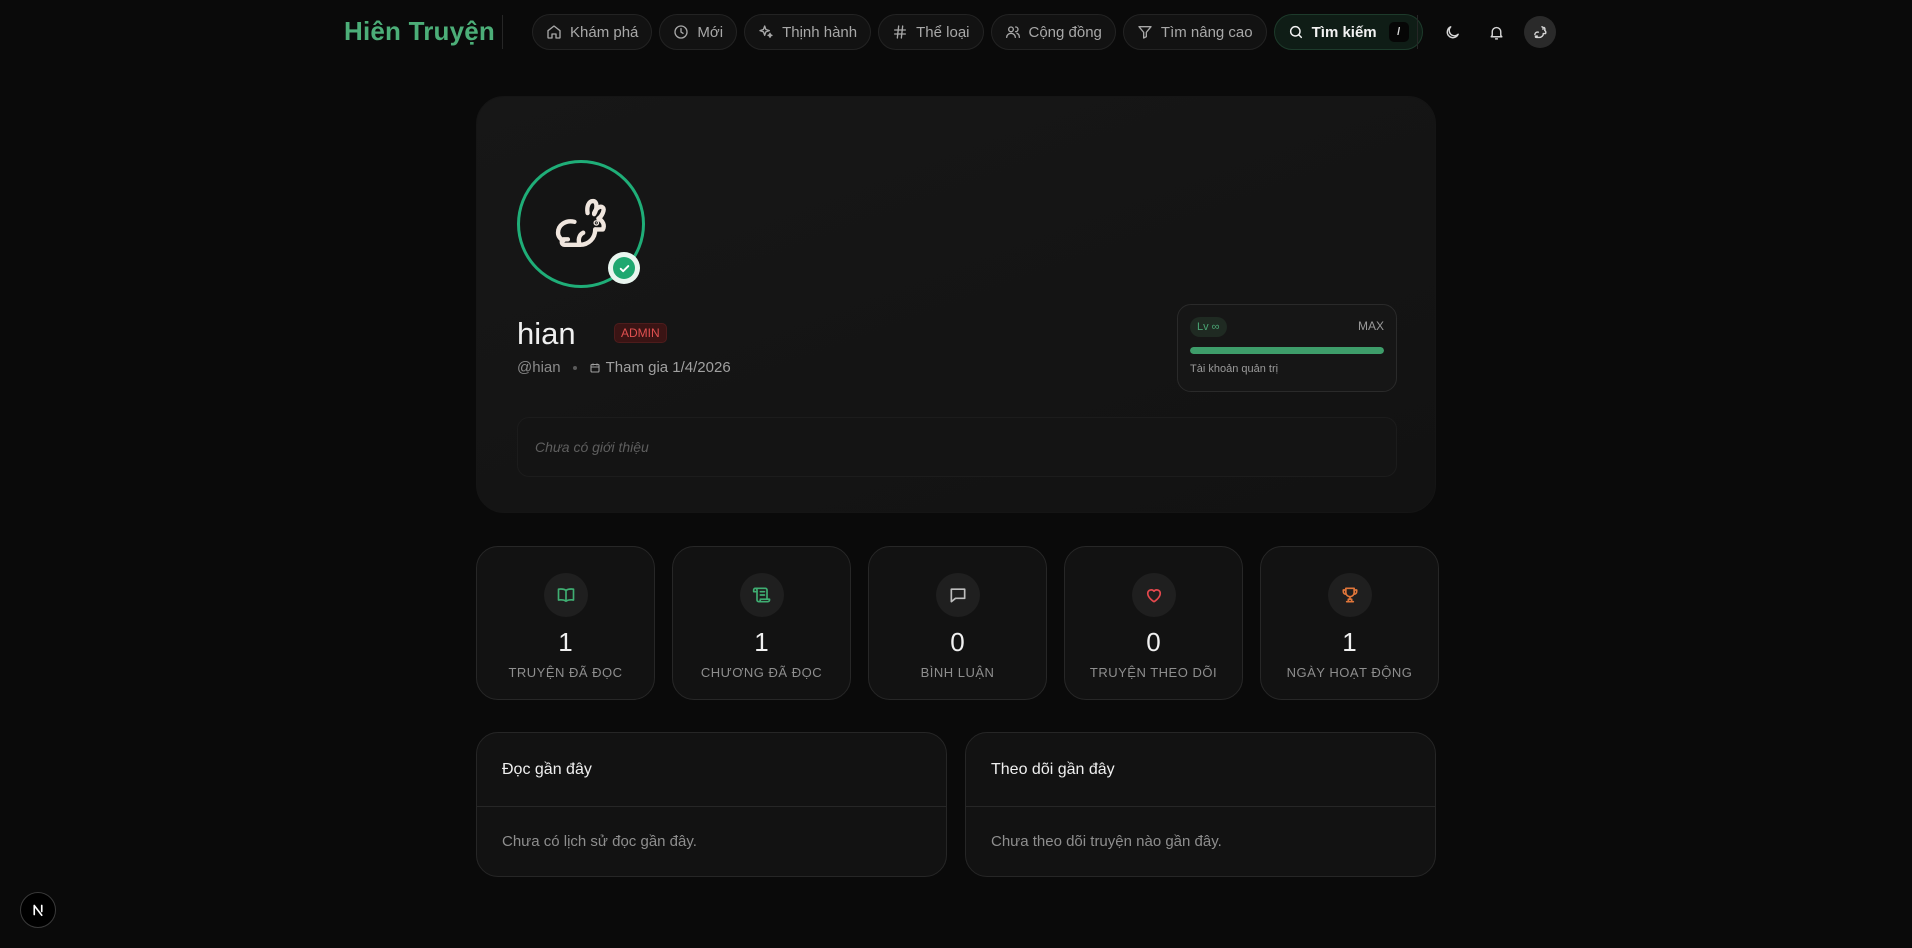  Describe the element at coordinates (1065, 32) in the screenshot. I see `nav-community-label: Cộng đồng` at that location.